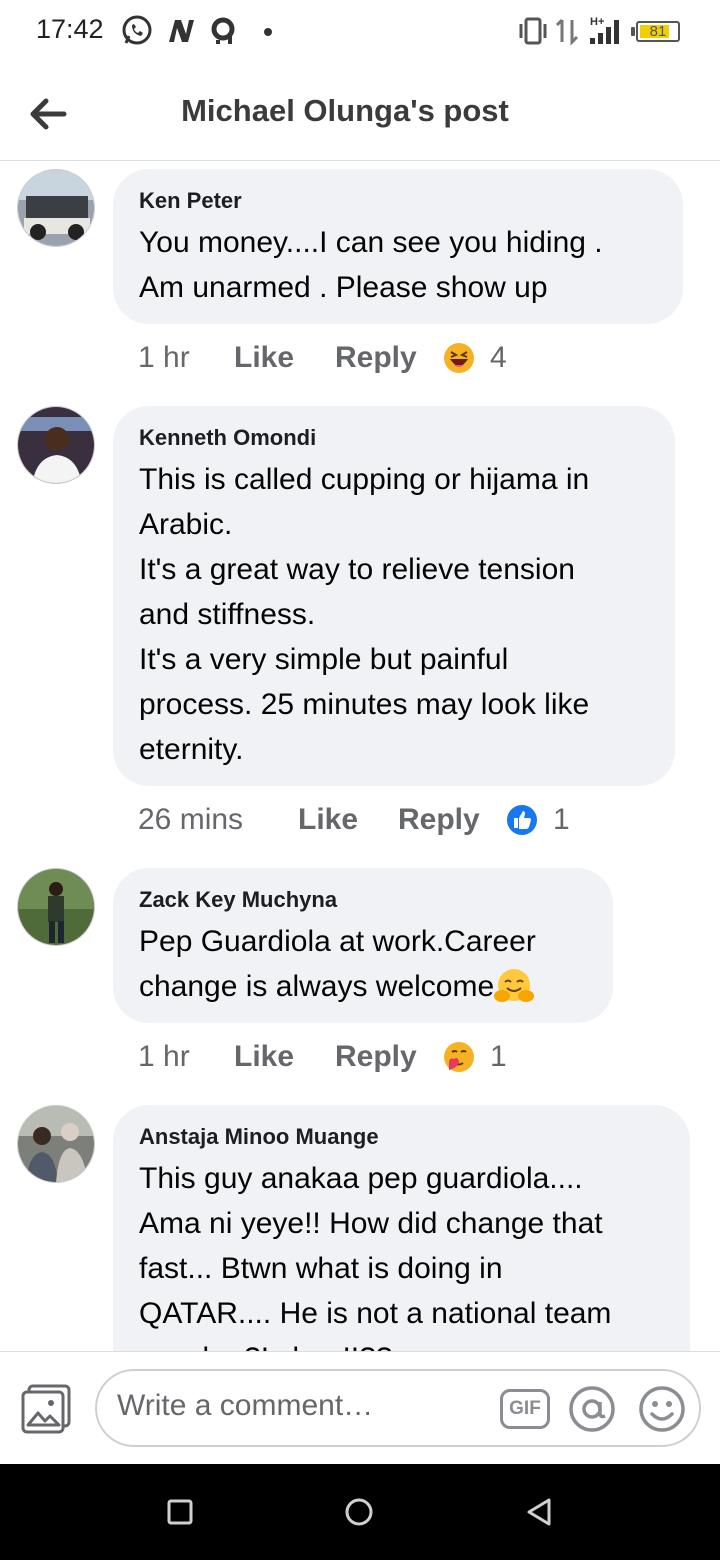 This screenshot has height=1560, width=720. What do you see at coordinates (345, 110) in the screenshot?
I see `page-title: Michael Olunga's post` at bounding box center [345, 110].